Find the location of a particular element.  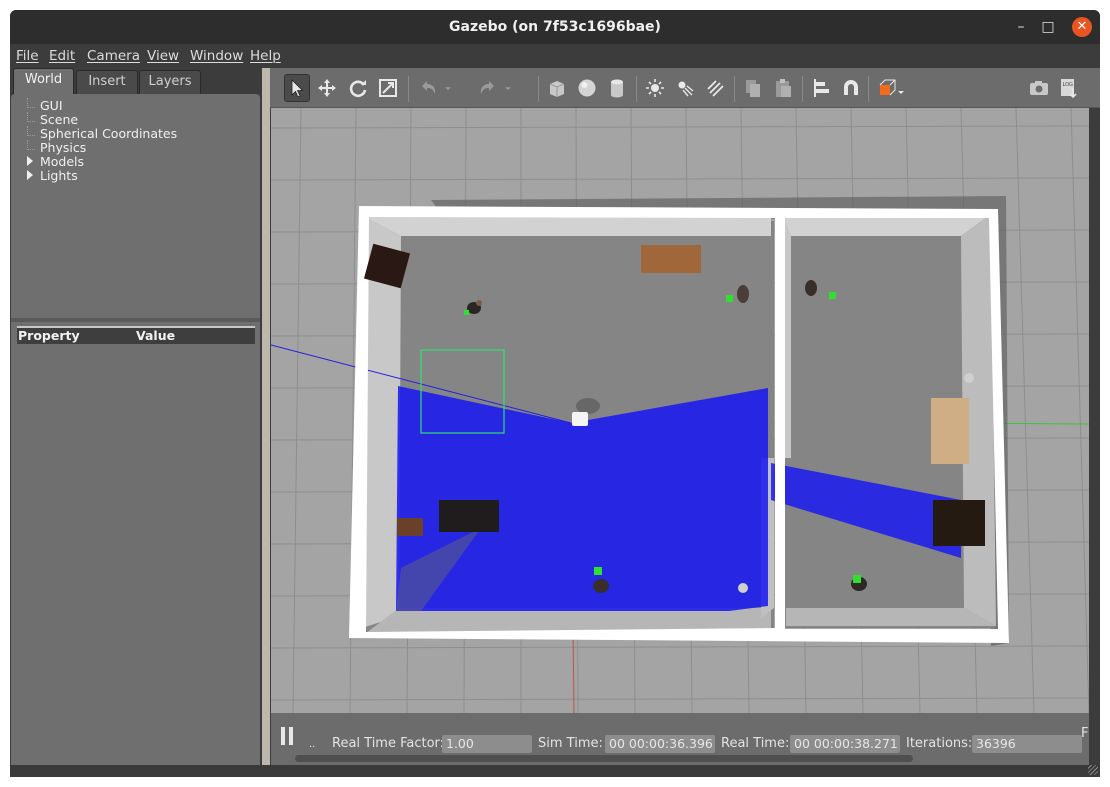

menu-camera: Camera is located at coordinates (113, 56).